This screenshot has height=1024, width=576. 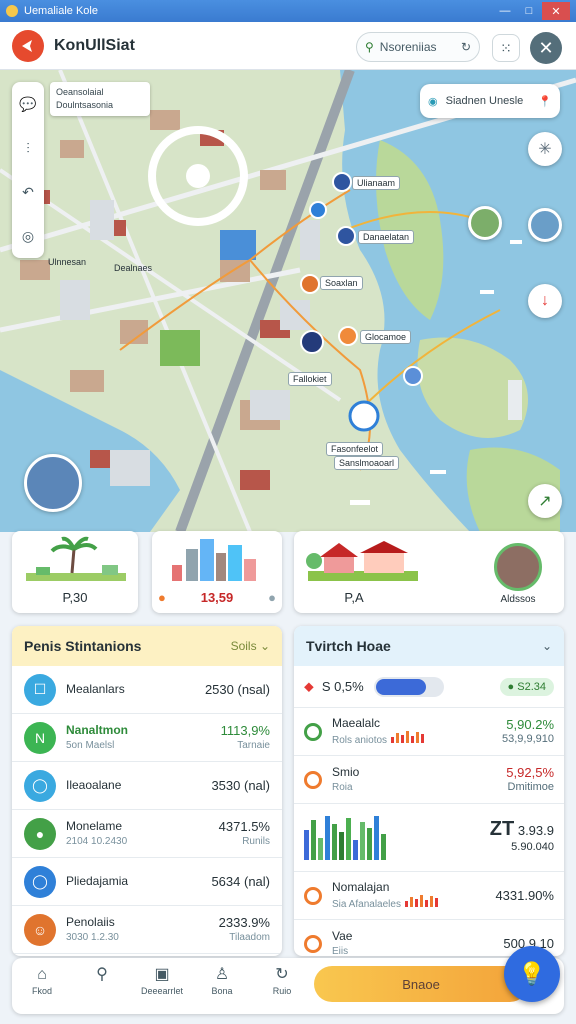 I want to click on station-icon: ●, so click(x=40, y=833).